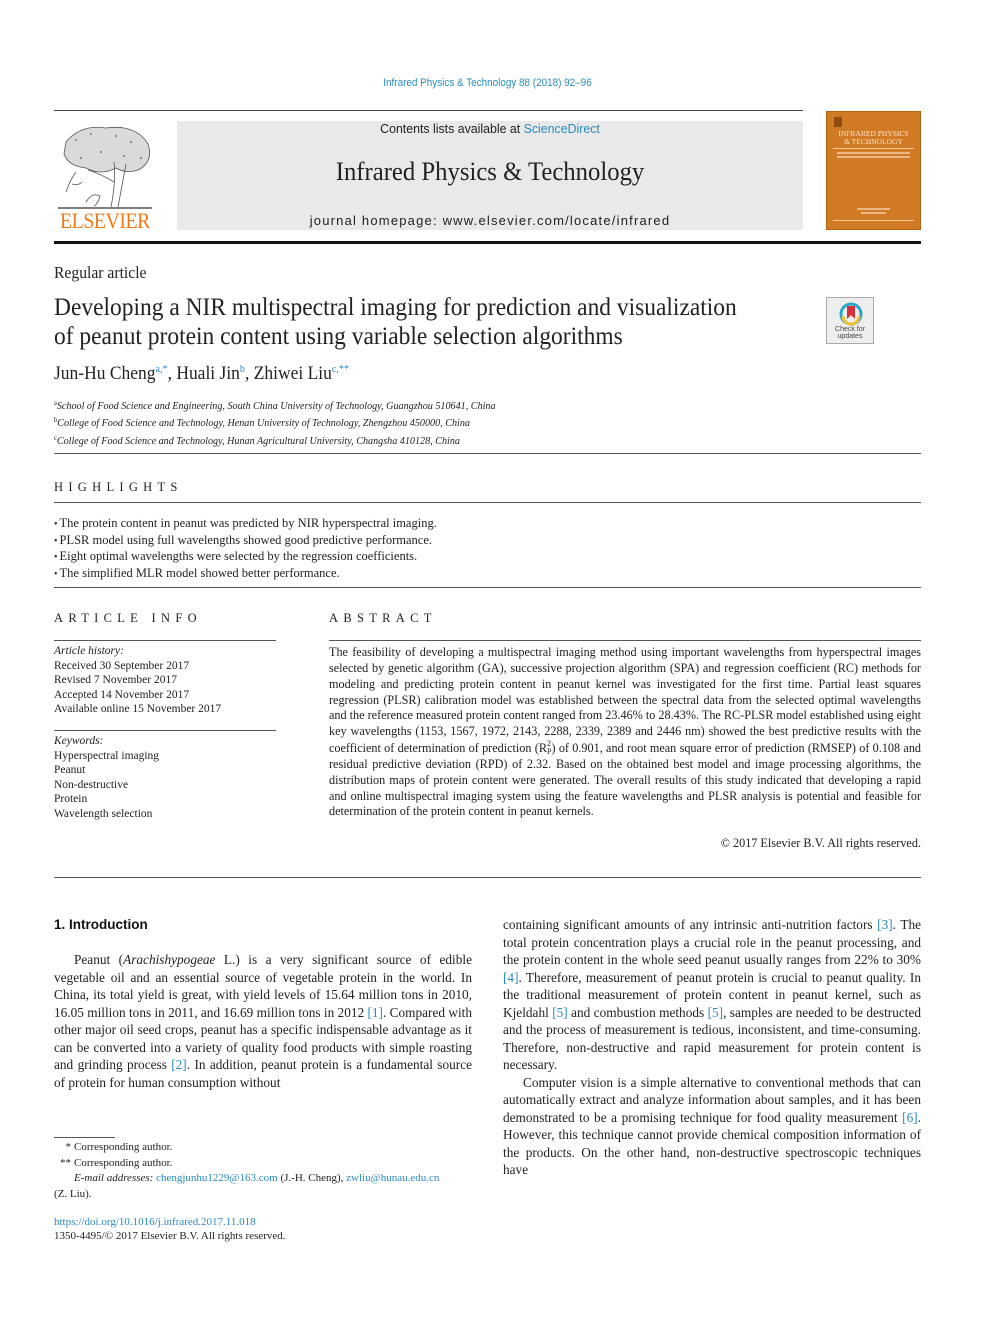 Image resolution: width=992 pixels, height=1323 pixels. I want to click on highlights-rule, so click(487, 502).